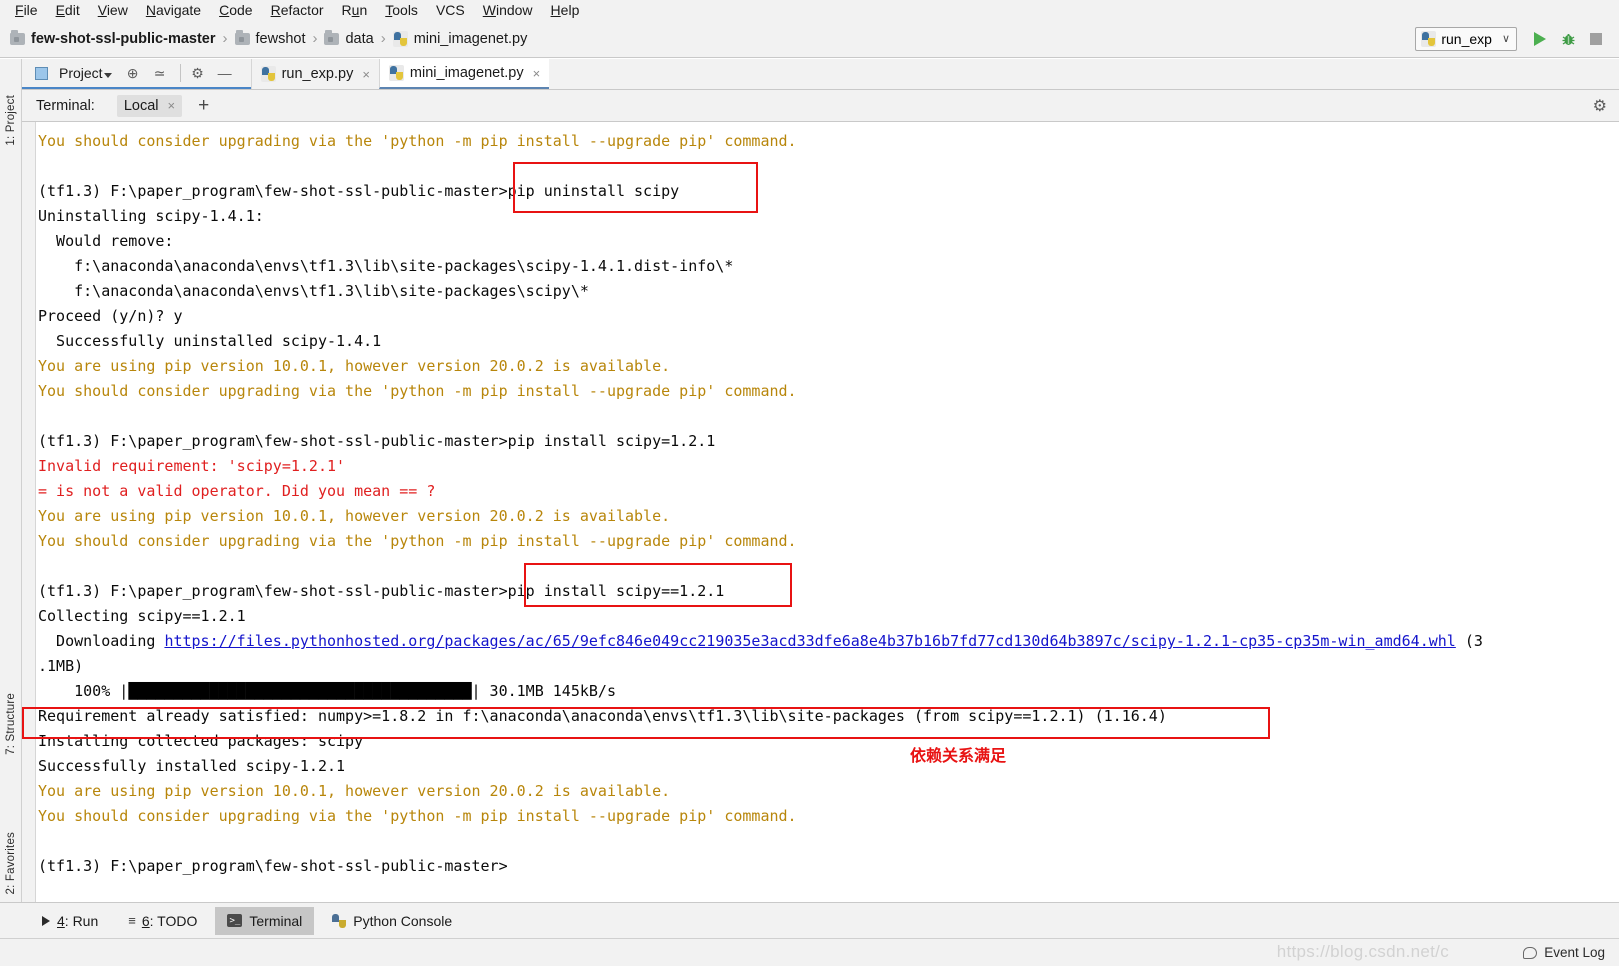  What do you see at coordinates (820, 106) in the screenshot?
I see `terminal-header: Terminal: Local × + ⚙` at bounding box center [820, 106].